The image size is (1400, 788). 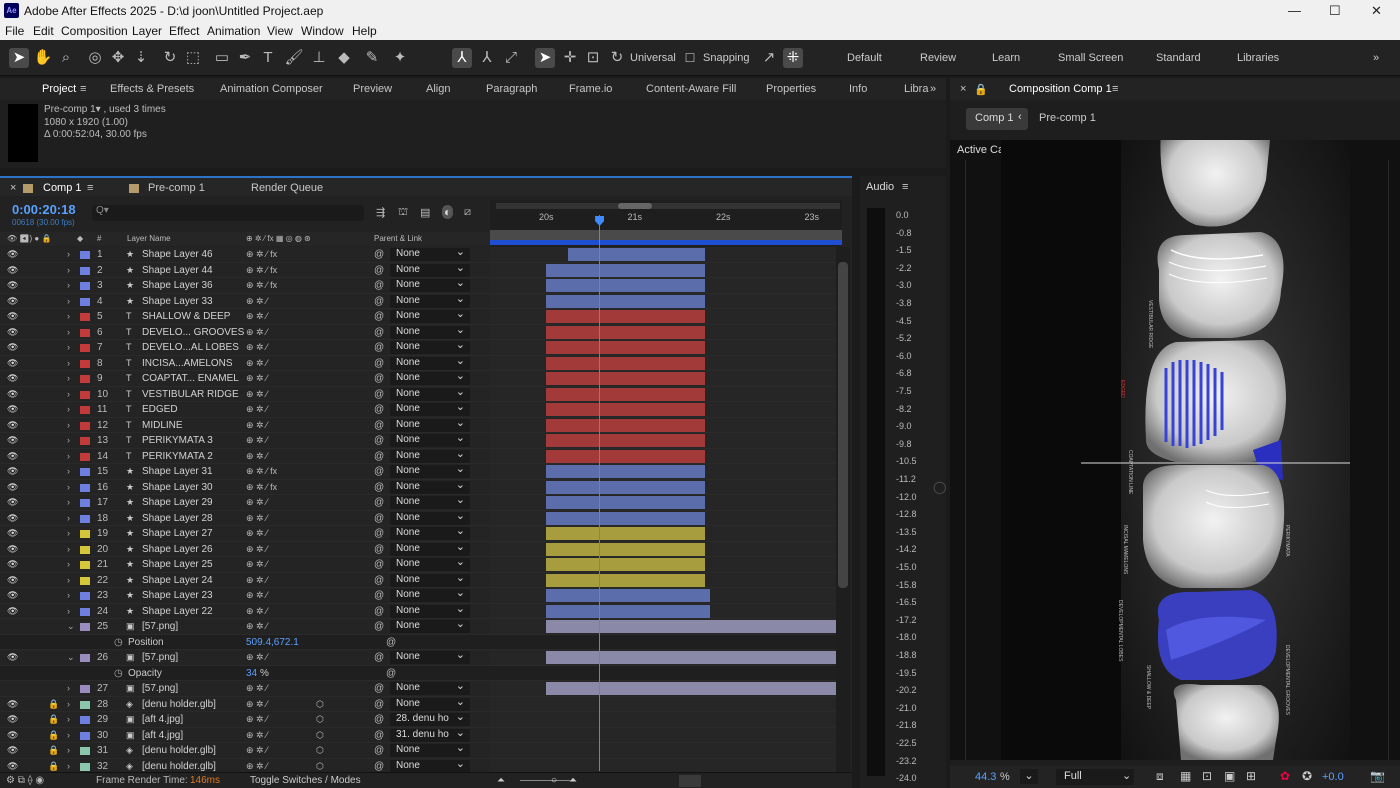 What do you see at coordinates (322, 31) in the screenshot?
I see `menu-window: Window` at bounding box center [322, 31].